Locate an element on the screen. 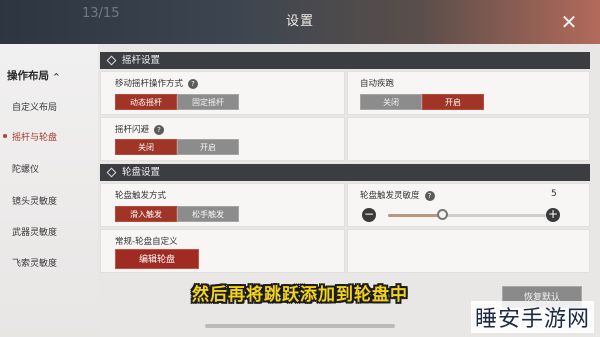  trigger-sensitivity-value: 5 is located at coordinates (554, 194).